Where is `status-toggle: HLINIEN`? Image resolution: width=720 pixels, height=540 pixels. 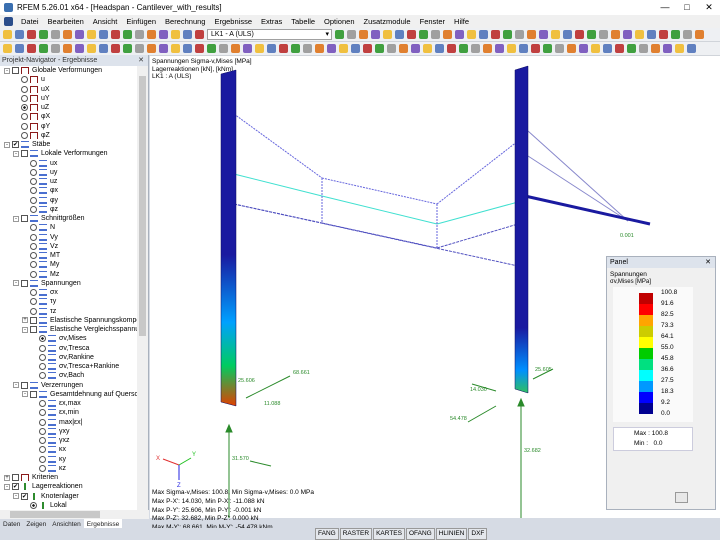 status-toggle: HLINIEN is located at coordinates (451, 534).